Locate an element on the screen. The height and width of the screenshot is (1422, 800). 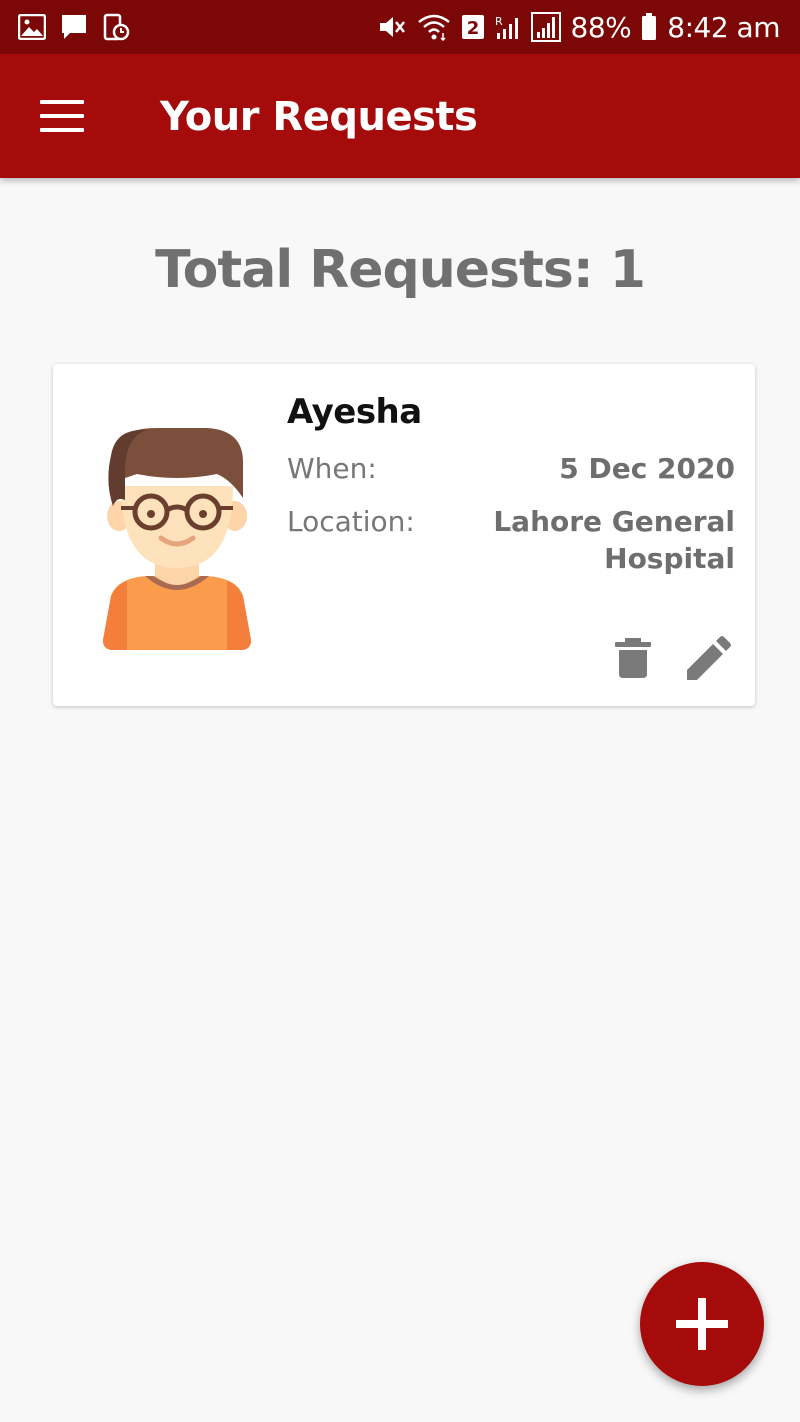
delete-icon is located at coordinates (633, 658).